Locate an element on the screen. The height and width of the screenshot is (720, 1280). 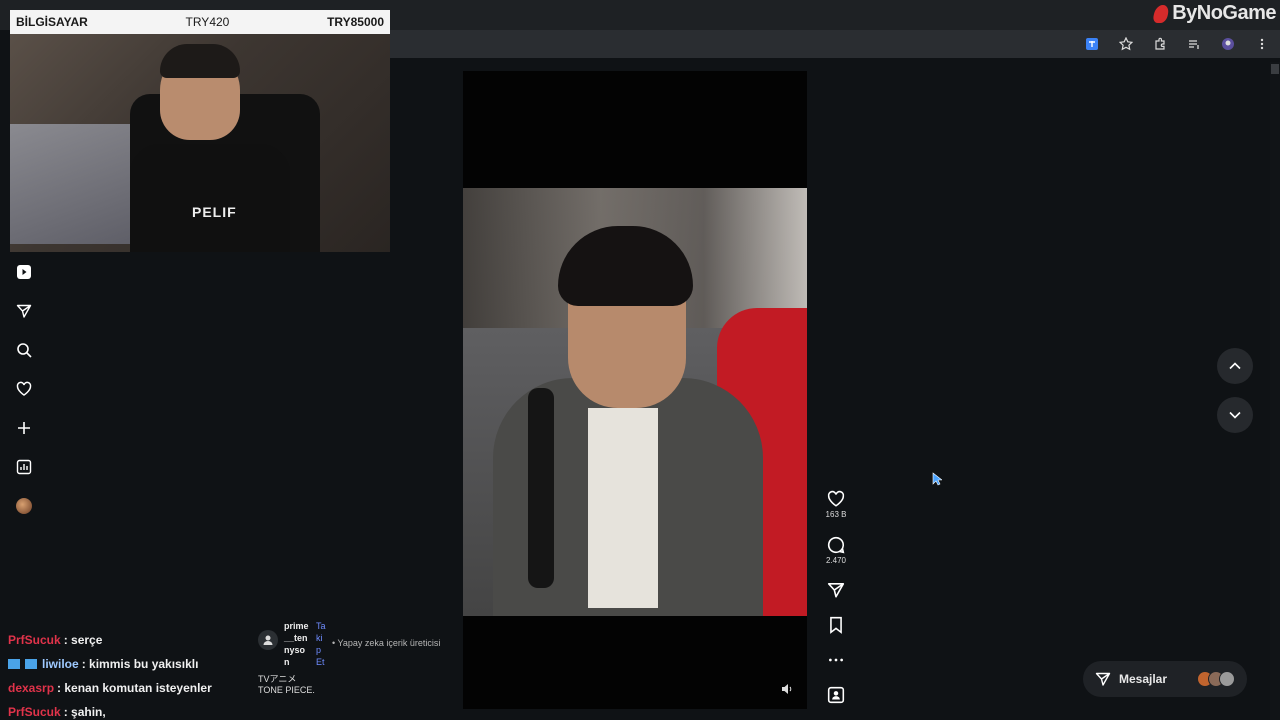
like-count: 163 B is located at coordinates (836, 514).